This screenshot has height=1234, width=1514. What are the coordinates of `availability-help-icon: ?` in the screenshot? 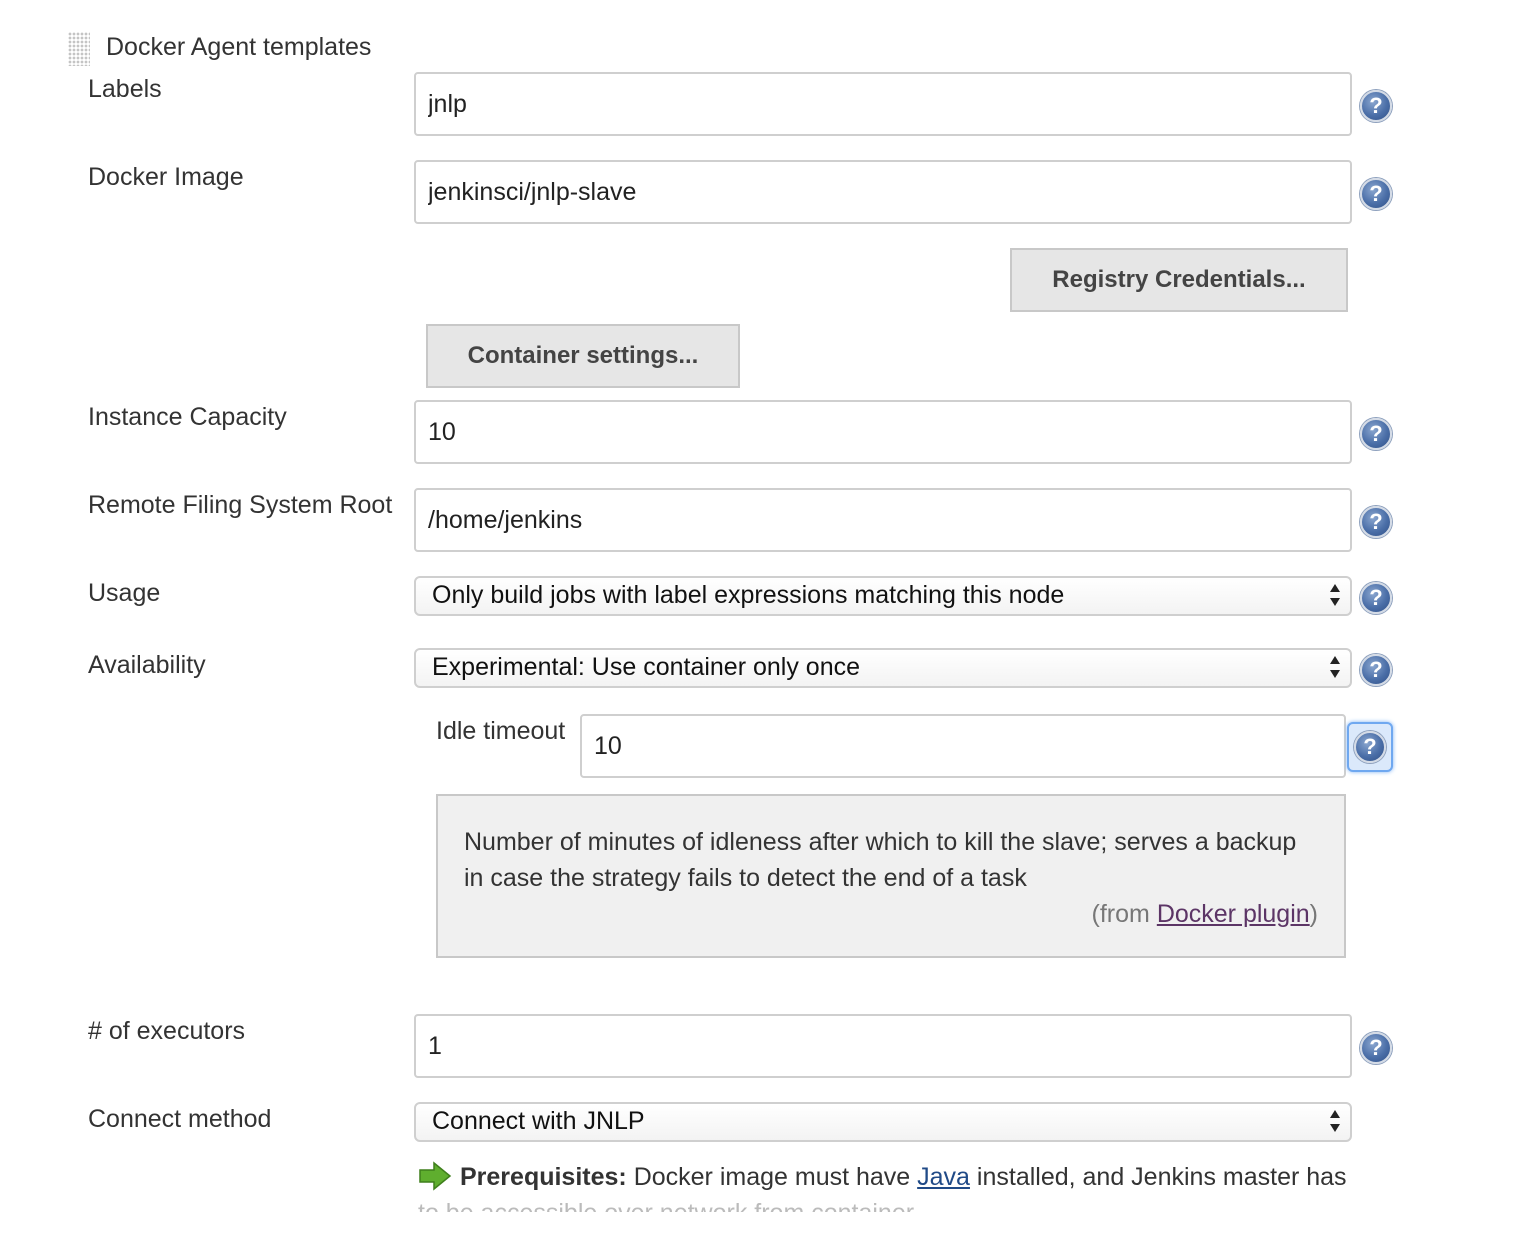 It's located at (1376, 670).